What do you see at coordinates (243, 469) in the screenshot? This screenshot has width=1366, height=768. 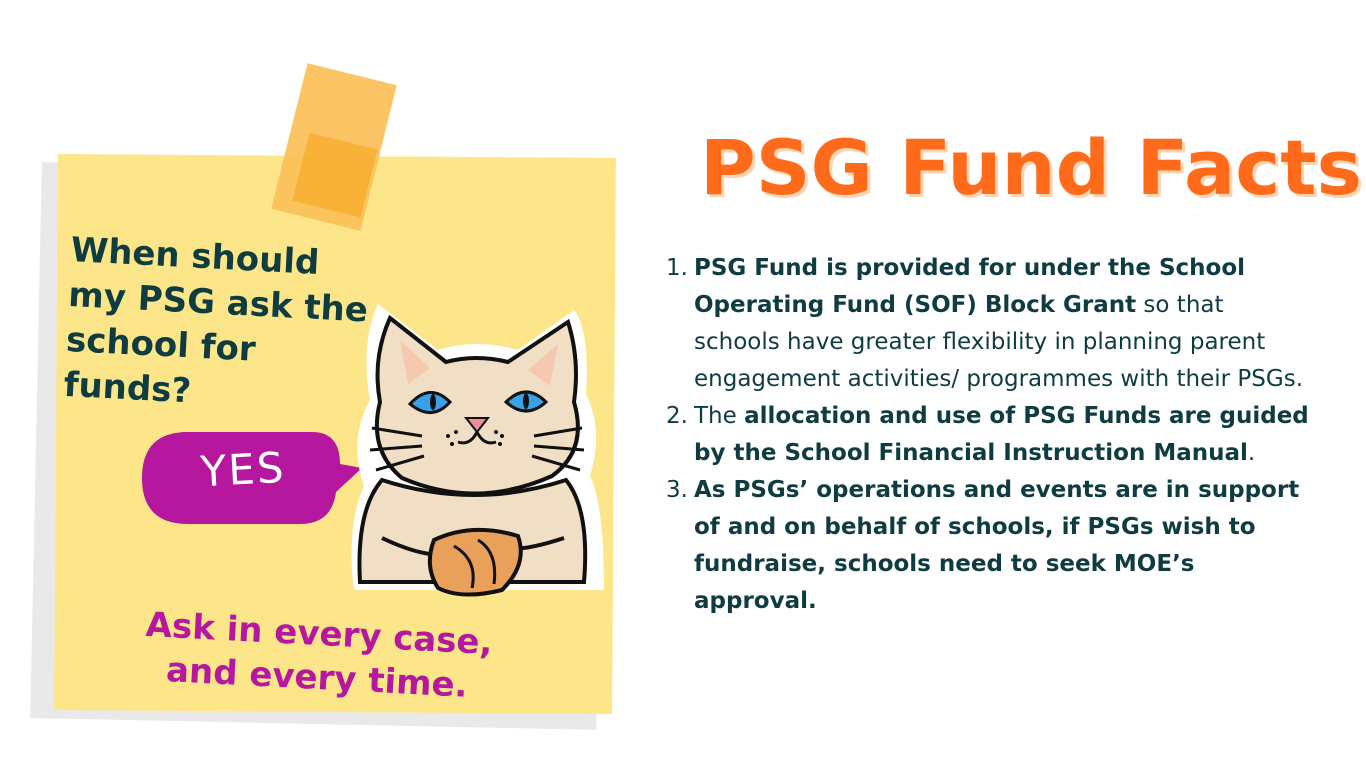 I see `bubble-text: YES` at bounding box center [243, 469].